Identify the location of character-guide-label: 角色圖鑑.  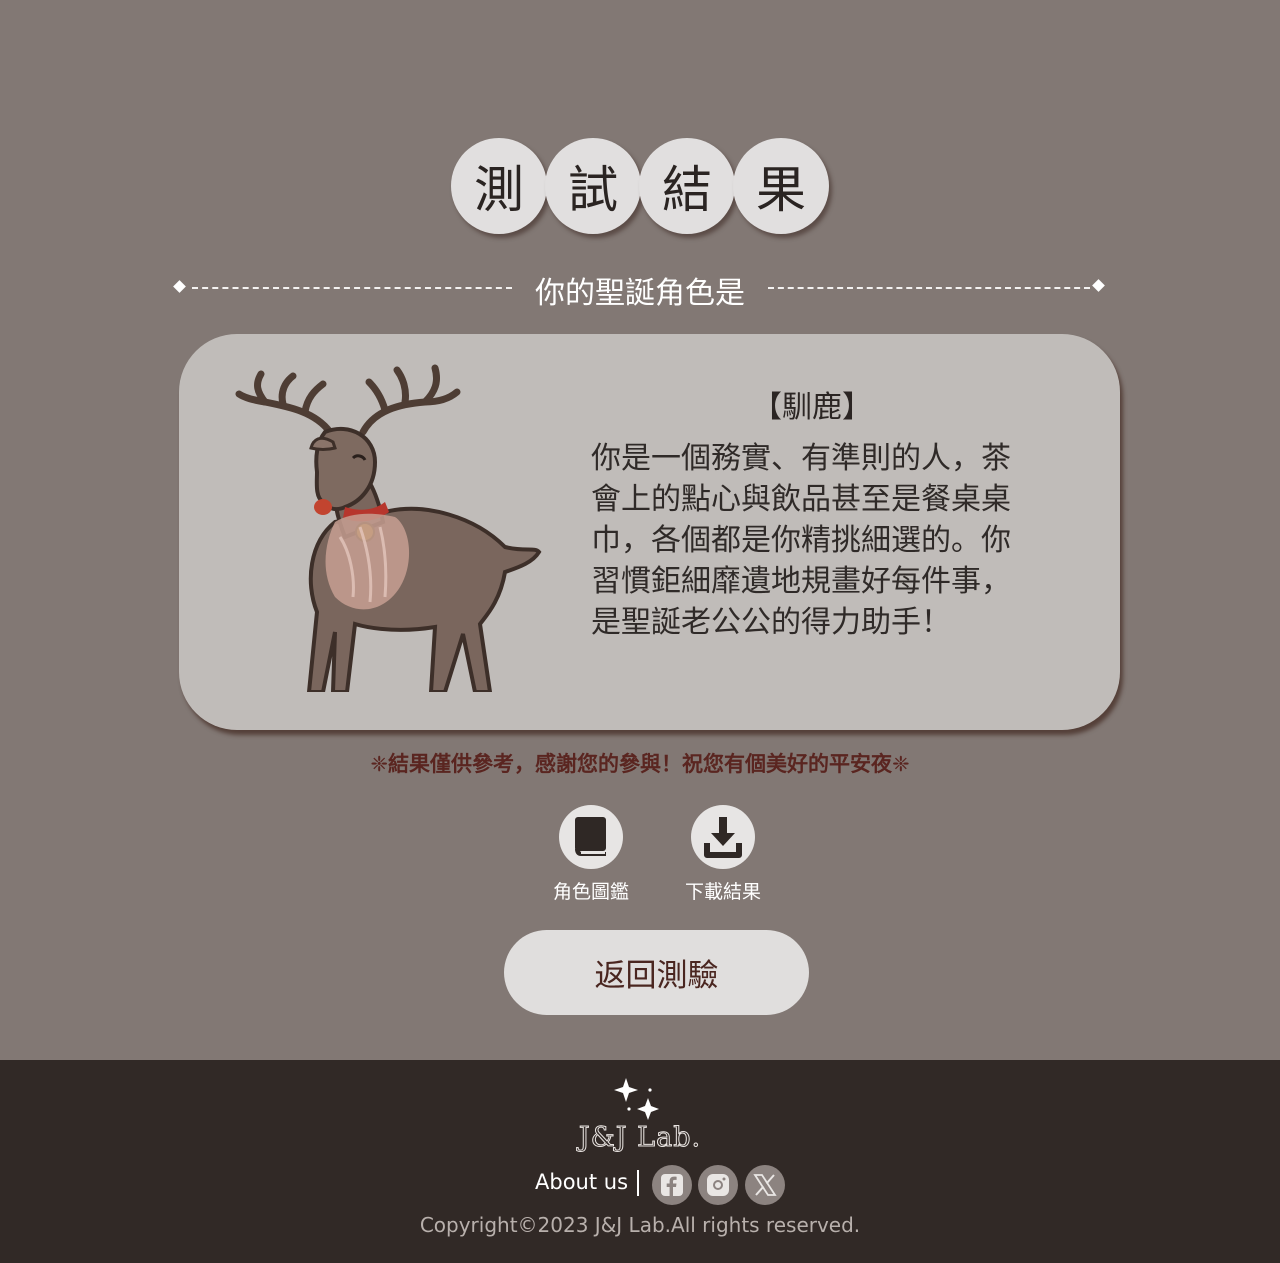
(590, 892).